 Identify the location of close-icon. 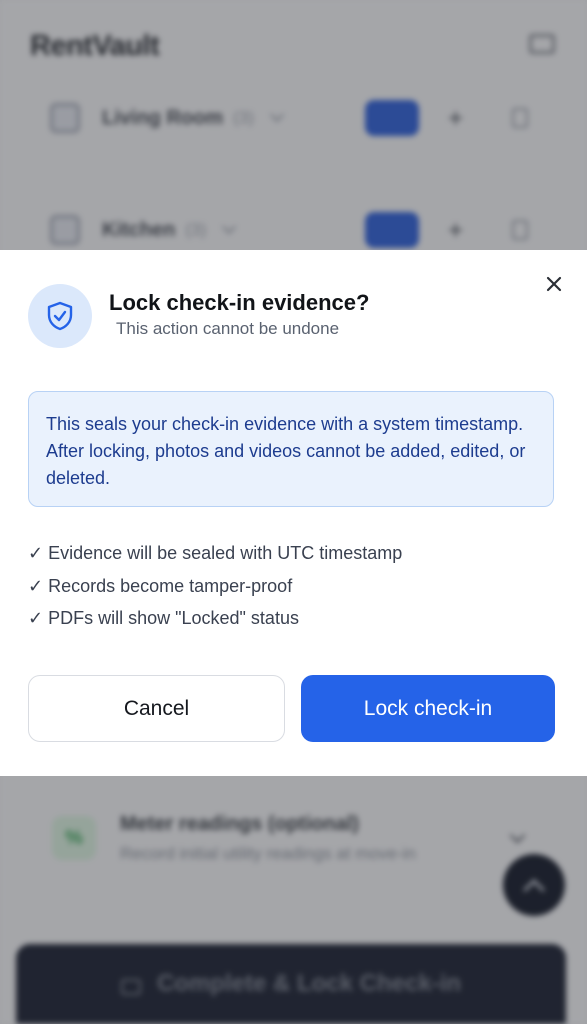
(554, 284).